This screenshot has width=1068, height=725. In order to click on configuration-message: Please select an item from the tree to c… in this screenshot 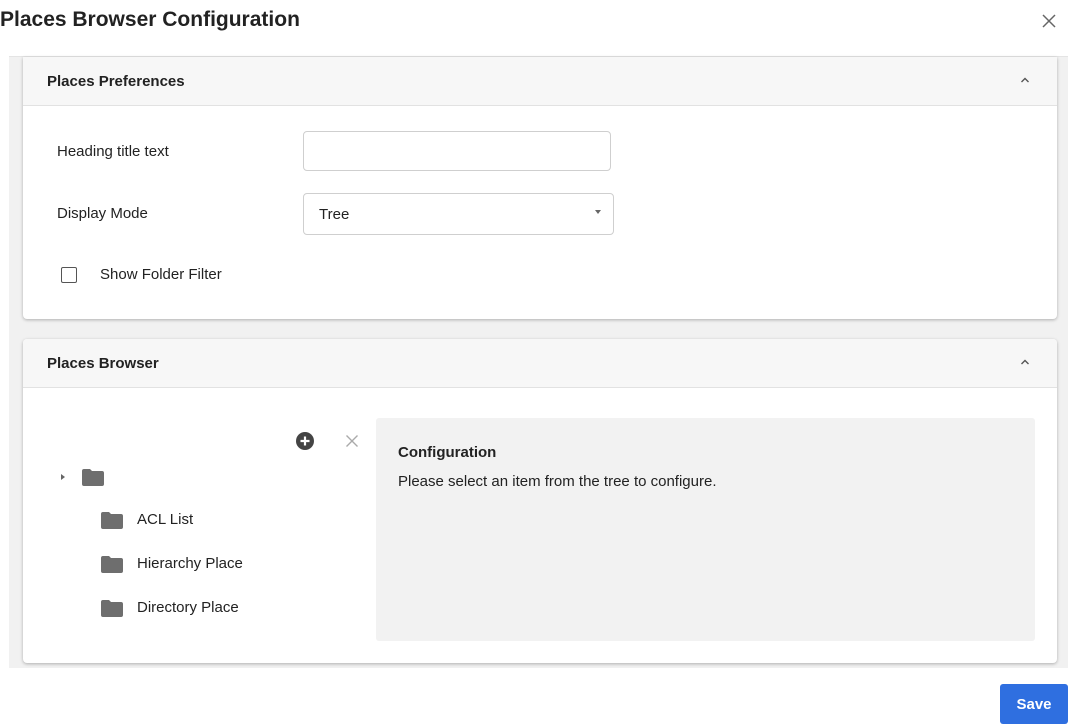, I will do `click(557, 481)`.